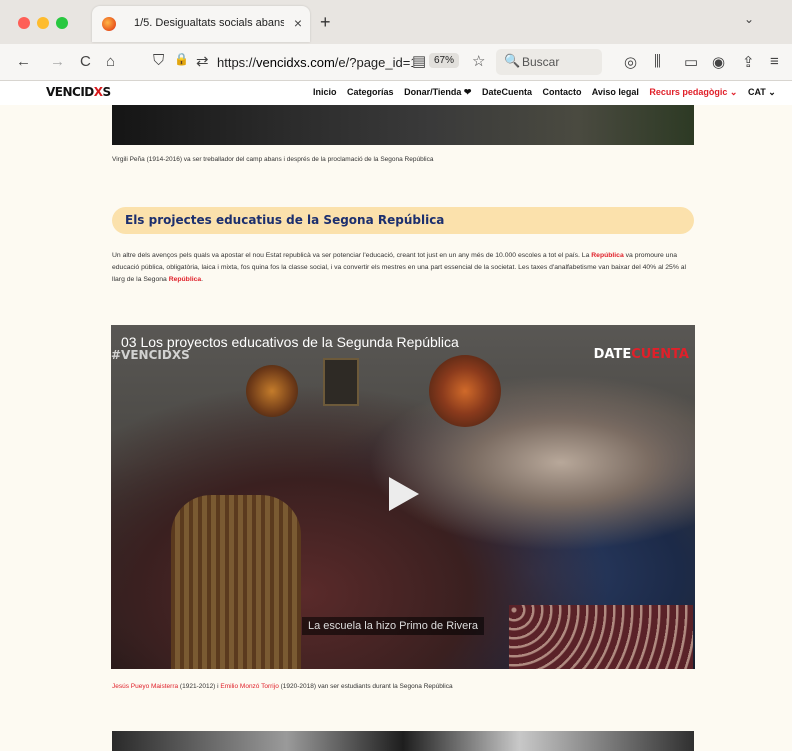  I want to click on language-selector: CAT ⌄, so click(762, 92).